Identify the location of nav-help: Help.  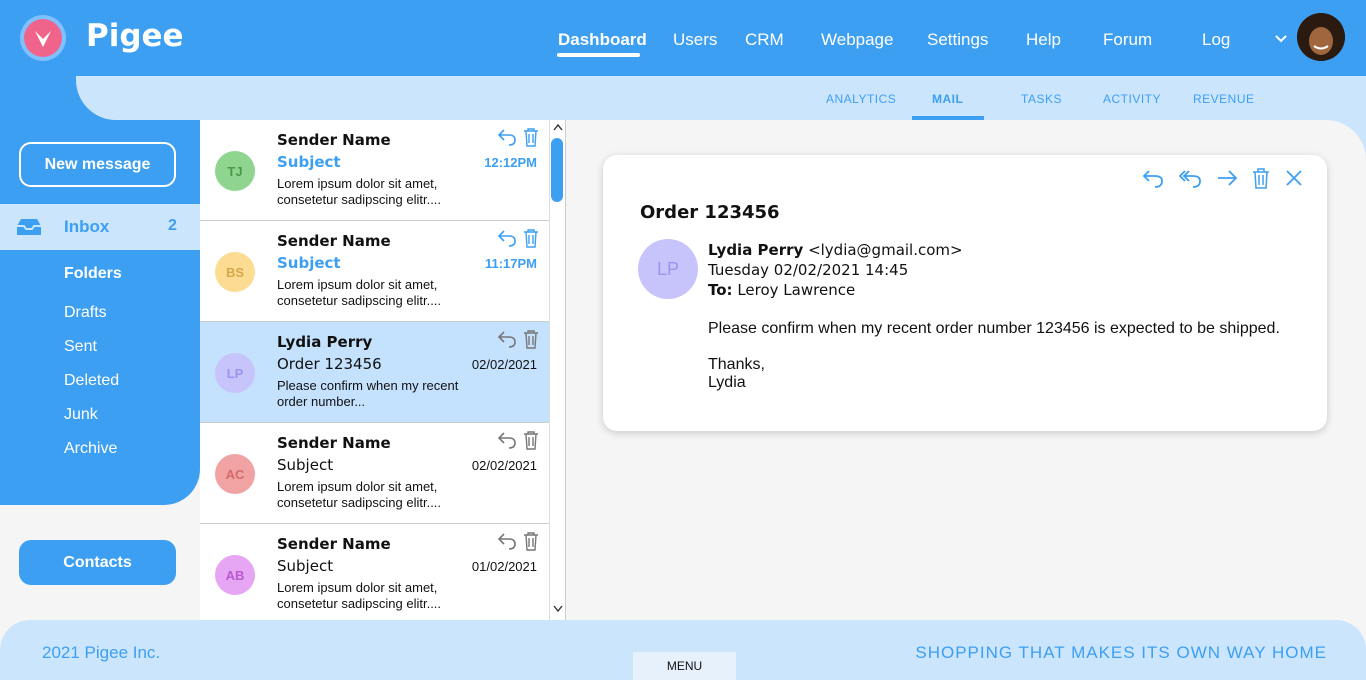
(1043, 40).